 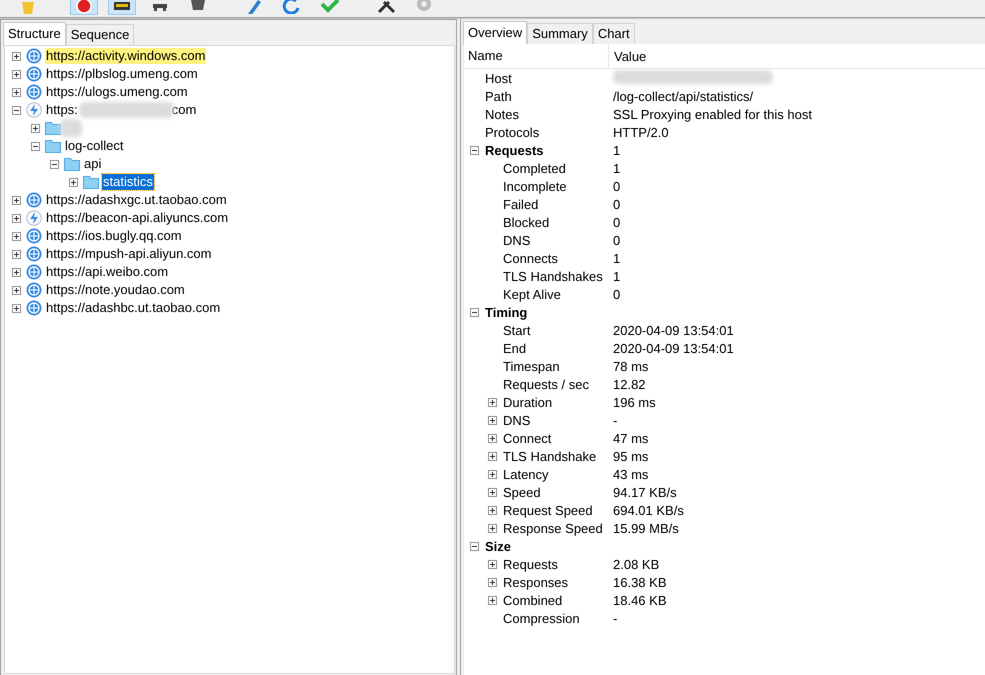 I want to click on property-name: Path, so click(x=498, y=96).